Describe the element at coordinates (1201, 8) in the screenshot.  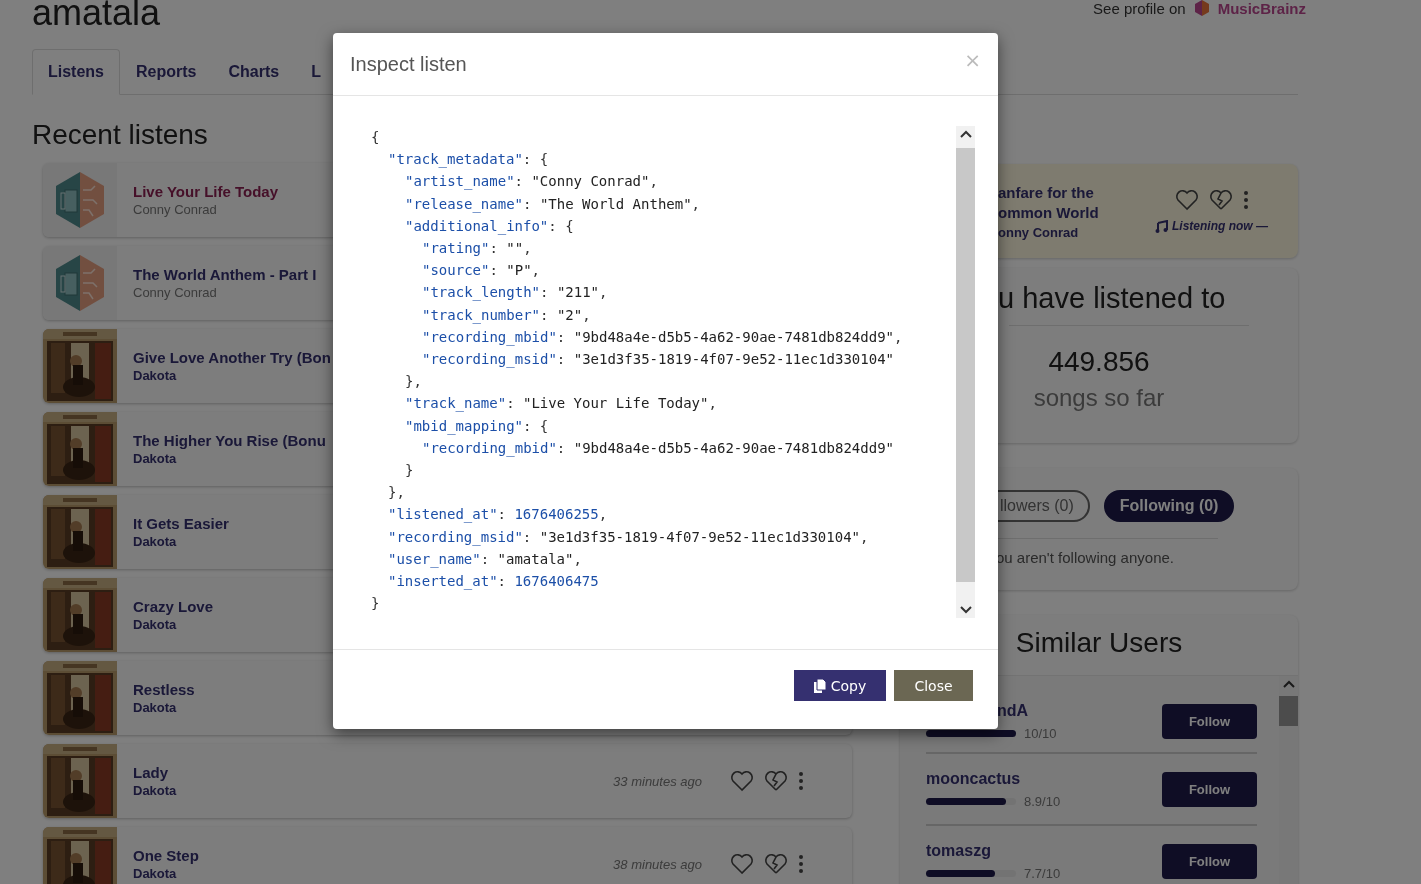
I see `hexagon-logo-icon` at that location.